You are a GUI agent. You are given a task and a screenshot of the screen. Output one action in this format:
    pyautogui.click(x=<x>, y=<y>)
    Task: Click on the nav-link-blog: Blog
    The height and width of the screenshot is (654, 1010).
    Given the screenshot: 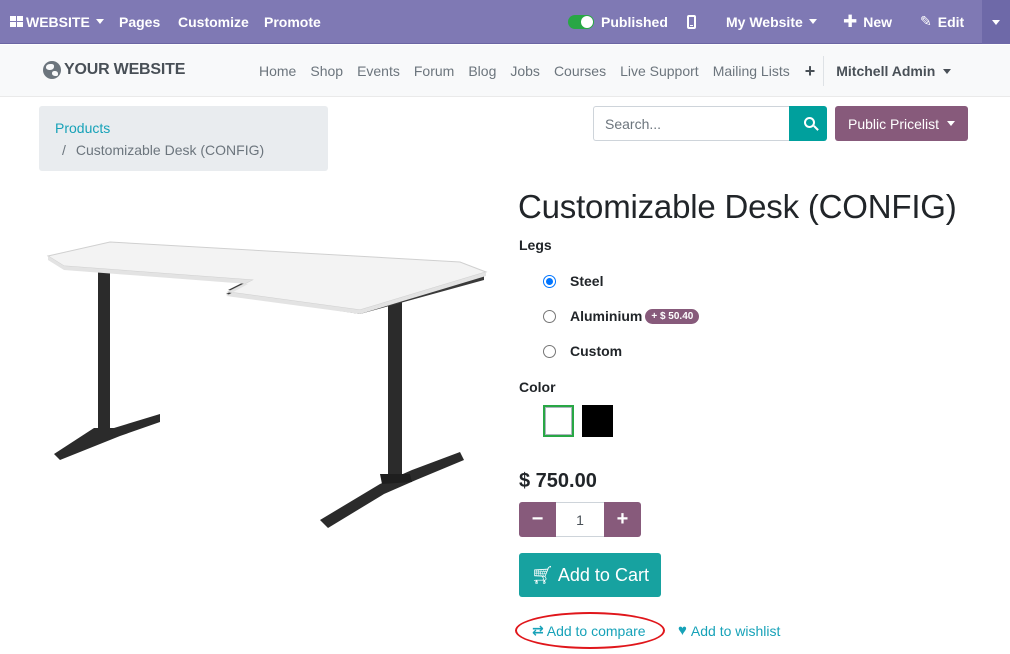 What is the action you would take?
    pyautogui.click(x=482, y=71)
    